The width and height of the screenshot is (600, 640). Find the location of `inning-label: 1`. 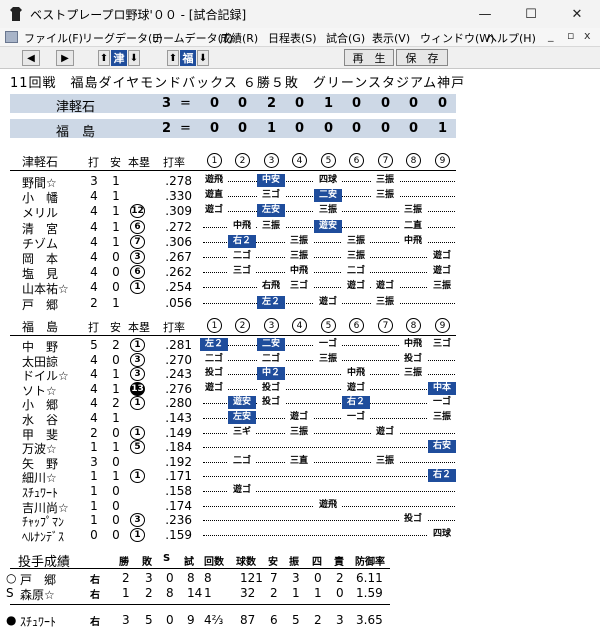

inning-label: 1 is located at coordinates (214, 160).